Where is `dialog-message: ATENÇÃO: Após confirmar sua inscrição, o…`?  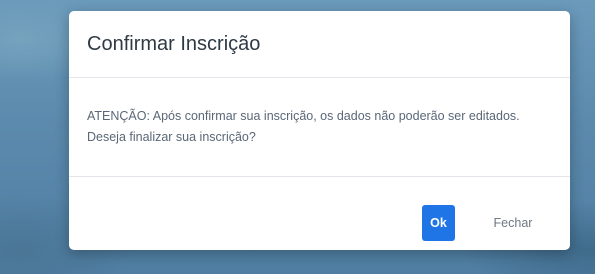
dialog-message: ATENÇÃO: Após confirmar sua inscrição, o… is located at coordinates (303, 126).